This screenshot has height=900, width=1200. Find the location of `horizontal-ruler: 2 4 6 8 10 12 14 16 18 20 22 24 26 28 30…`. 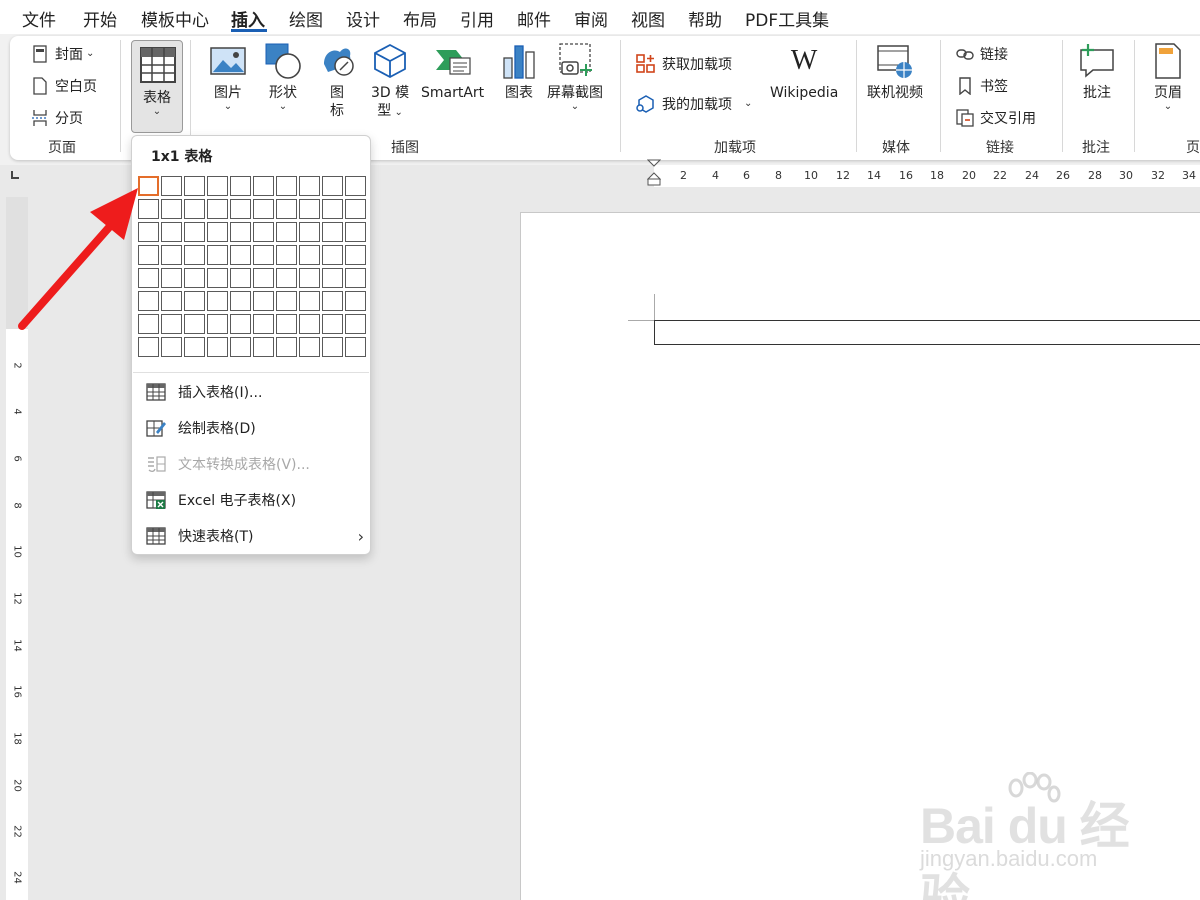

horizontal-ruler: 2 4 6 8 10 12 14 16 18 20 22 24 26 28 30… is located at coordinates (923, 173).